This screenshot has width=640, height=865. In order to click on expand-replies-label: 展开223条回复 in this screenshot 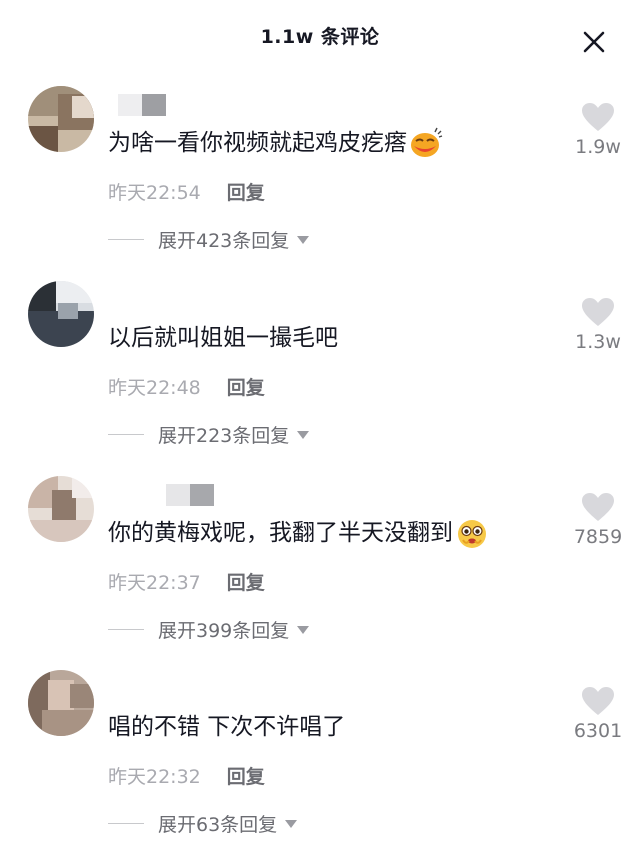, I will do `click(224, 436)`.